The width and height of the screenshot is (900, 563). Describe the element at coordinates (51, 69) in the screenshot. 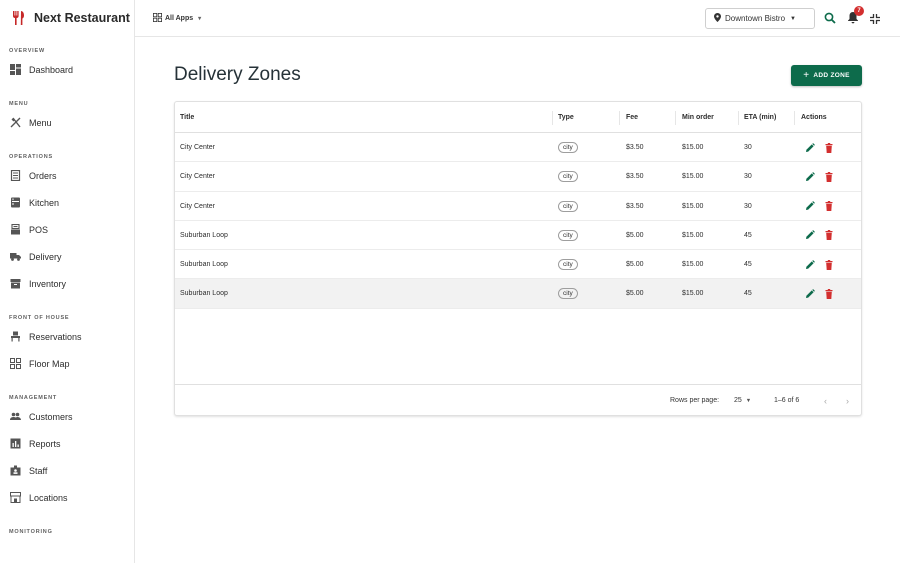

I see `sidebar-item-label: Dashboard` at that location.